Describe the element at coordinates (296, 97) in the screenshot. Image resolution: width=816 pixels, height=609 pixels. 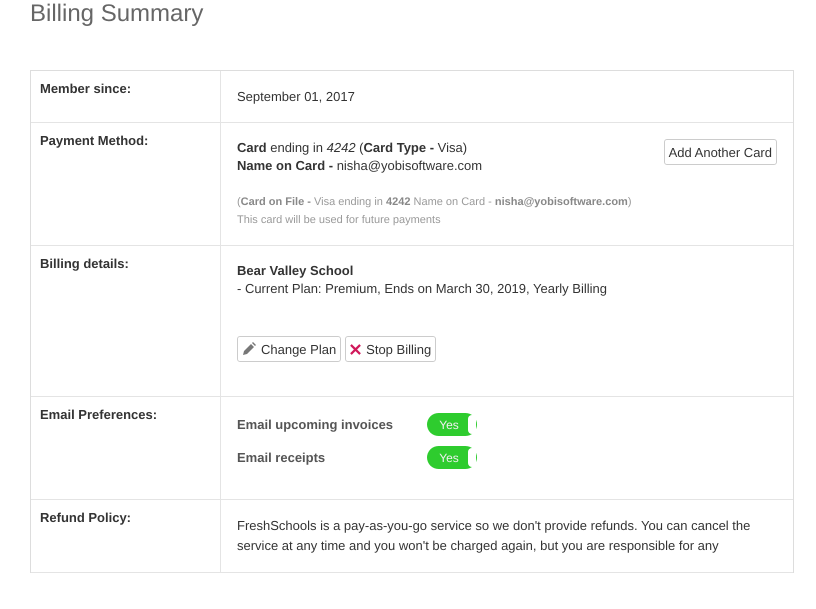
I see `field-value: September 01, 2017` at that location.